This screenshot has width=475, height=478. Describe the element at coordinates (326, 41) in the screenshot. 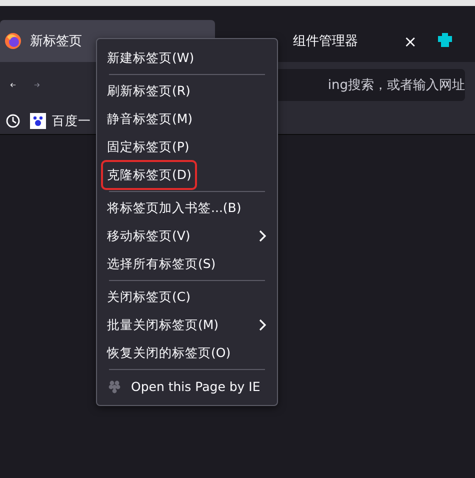

I see `tab-title: 组件管理器` at that location.